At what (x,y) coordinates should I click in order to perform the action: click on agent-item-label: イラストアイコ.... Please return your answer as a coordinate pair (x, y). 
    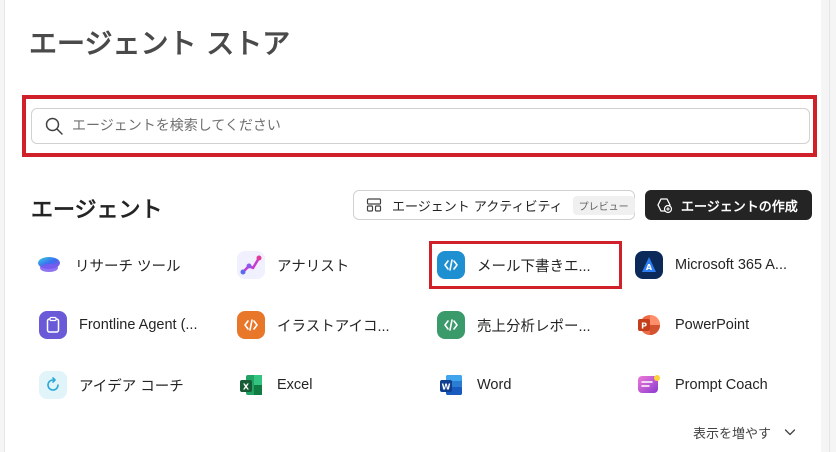
    Looking at the image, I should click on (333, 326).